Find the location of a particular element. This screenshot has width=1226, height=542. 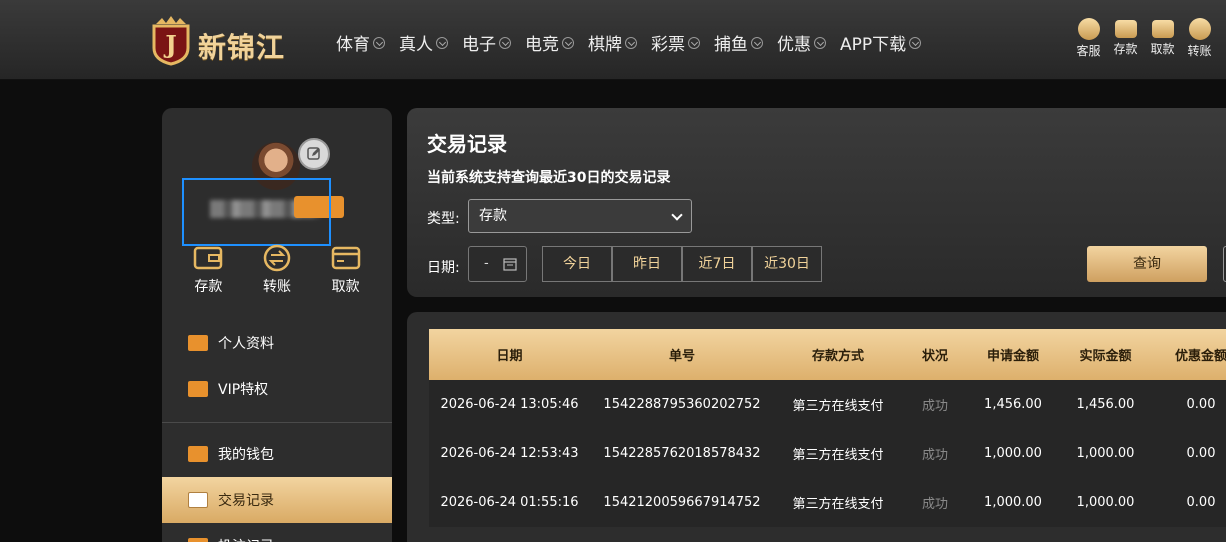

column-header: 单号 is located at coordinates (681, 356).